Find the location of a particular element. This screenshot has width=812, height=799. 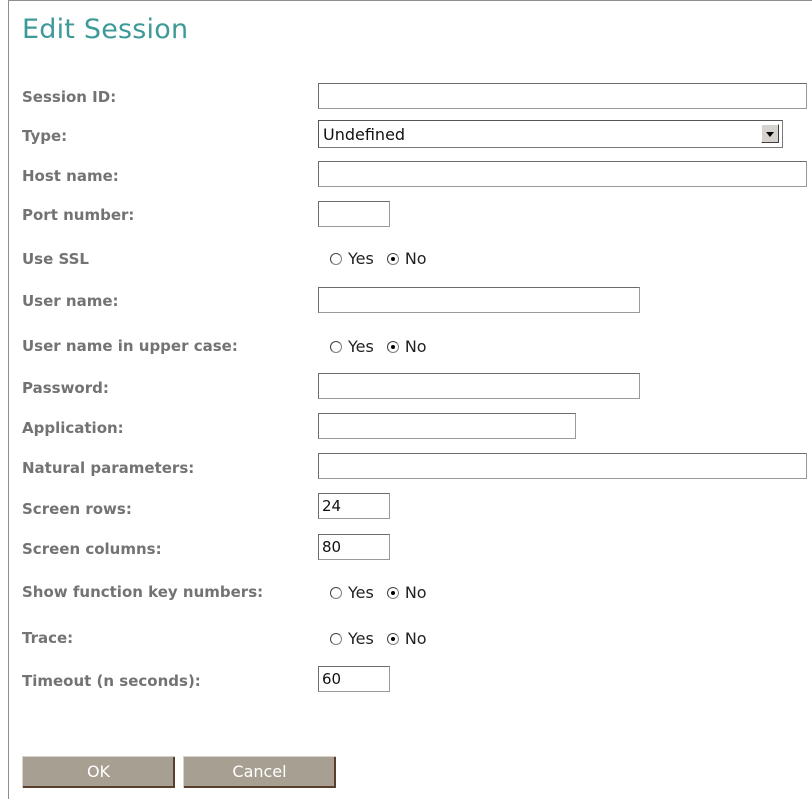

session-id-label: Session ID: is located at coordinates (69, 97).